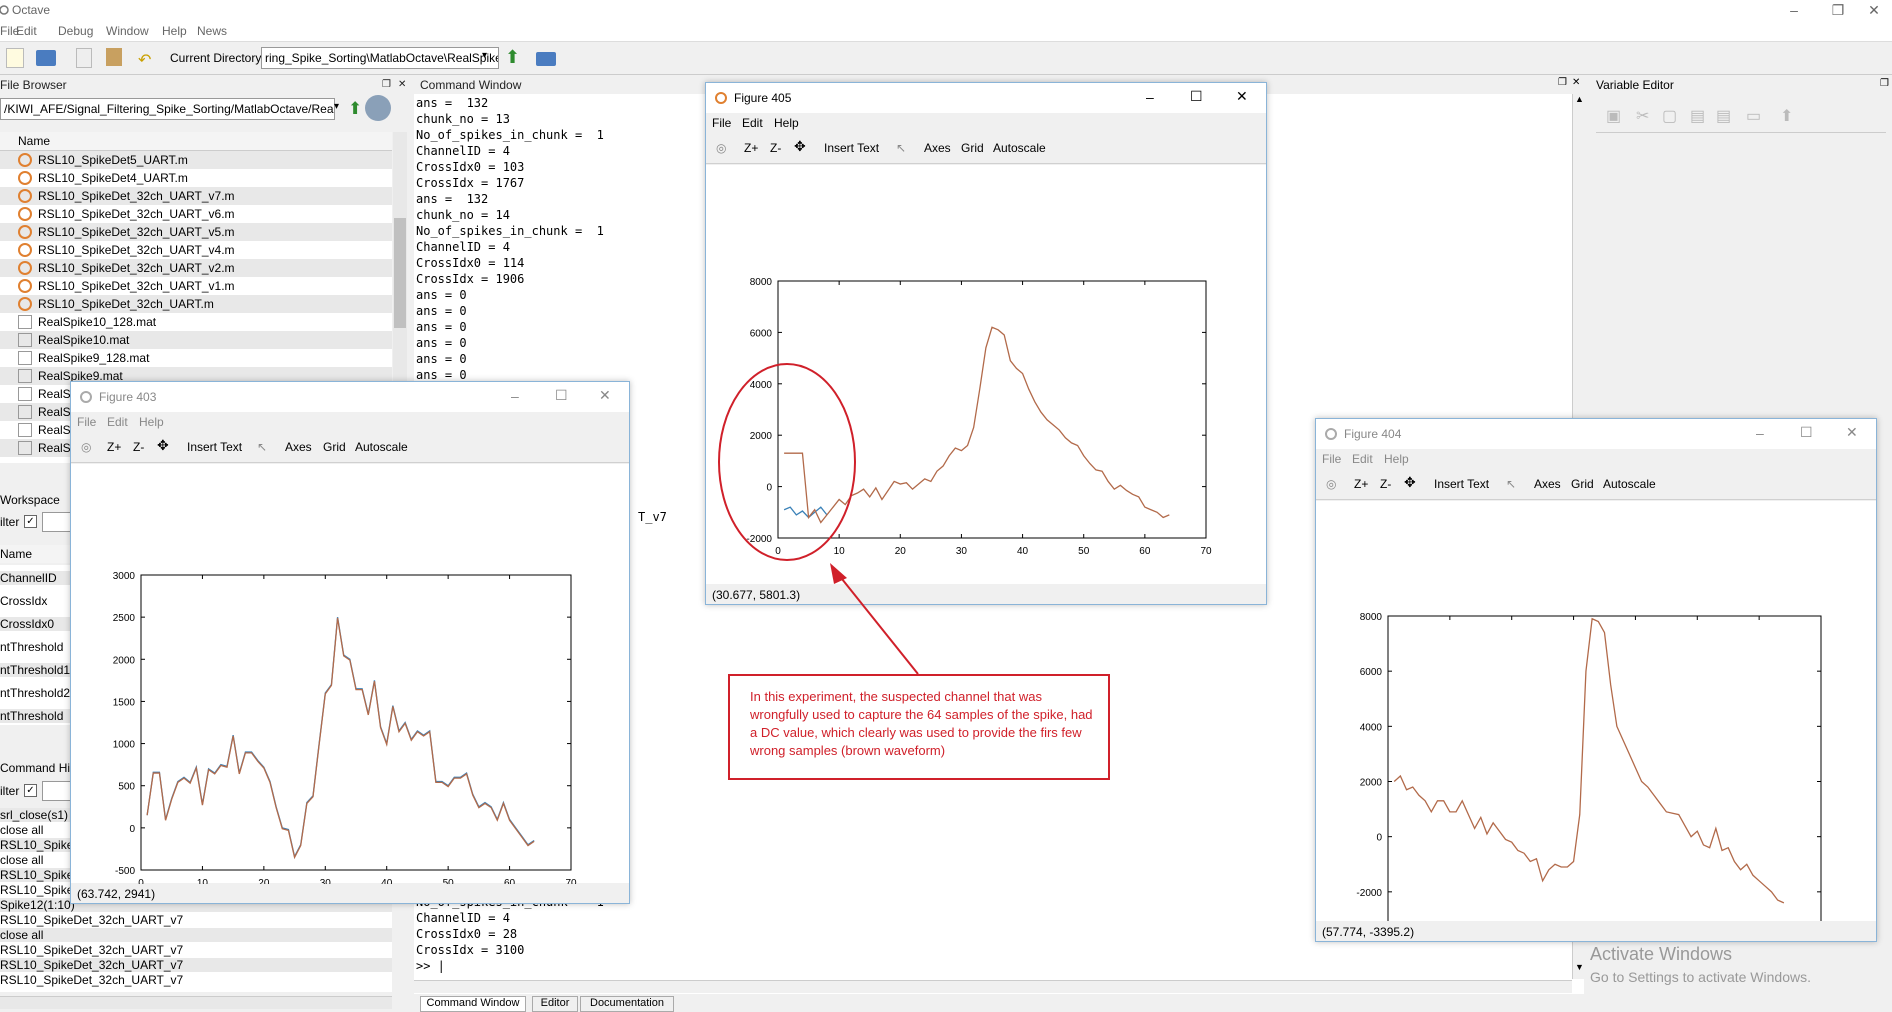  What do you see at coordinates (212, 31) in the screenshot?
I see `menu-news: News` at bounding box center [212, 31].